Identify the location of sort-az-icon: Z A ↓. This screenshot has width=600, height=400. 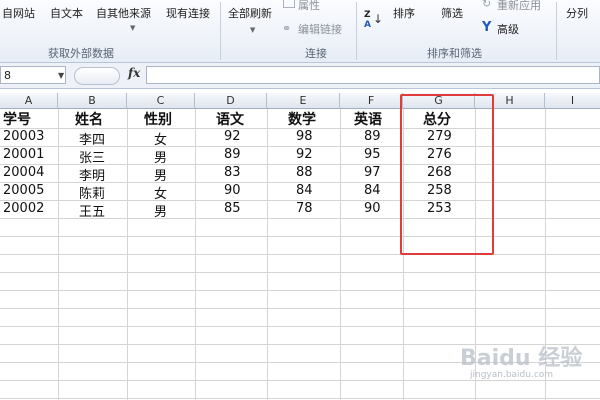
(375, 22).